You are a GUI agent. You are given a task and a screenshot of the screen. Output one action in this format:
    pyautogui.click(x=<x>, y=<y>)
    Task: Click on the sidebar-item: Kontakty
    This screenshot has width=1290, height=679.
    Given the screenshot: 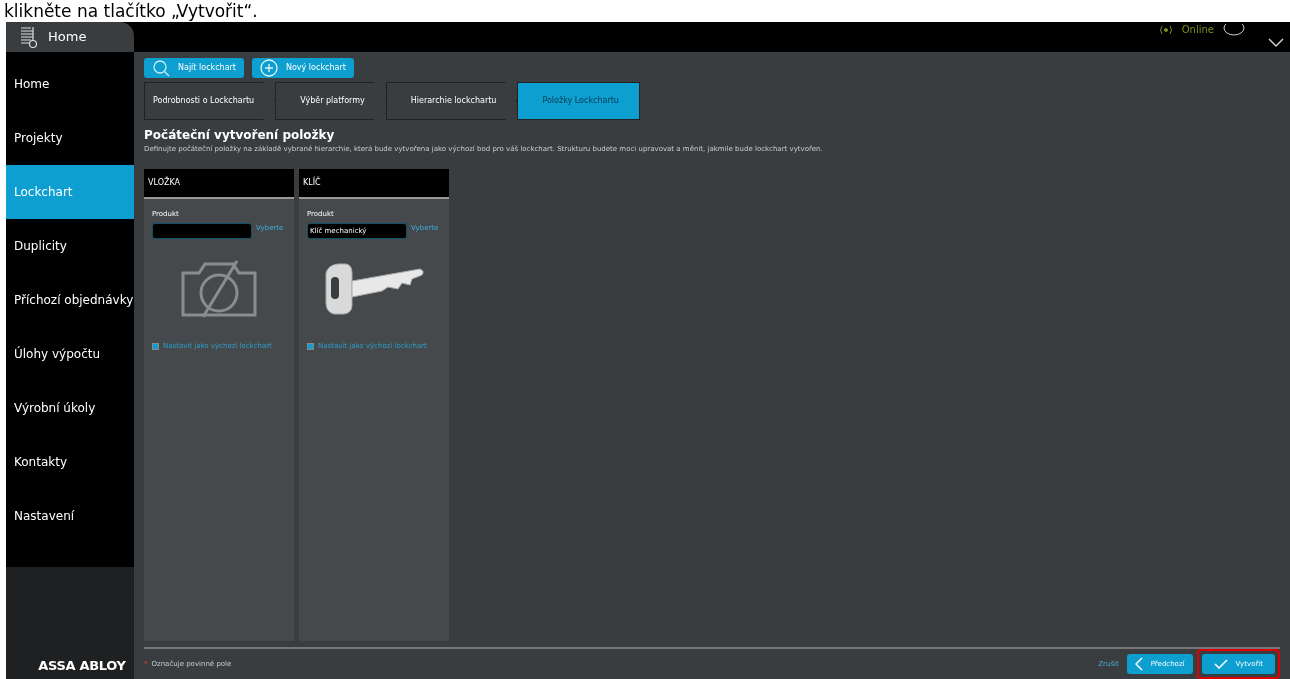 What is the action you would take?
    pyautogui.click(x=70, y=462)
    